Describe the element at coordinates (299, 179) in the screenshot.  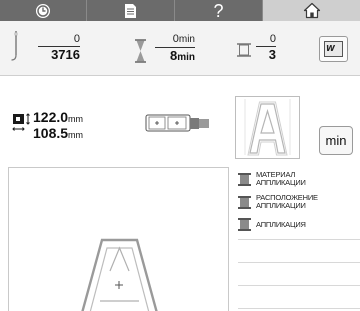
I see `thread-item-material: МАТЕРИАЛ АППЛИКАЦИИ` at that location.